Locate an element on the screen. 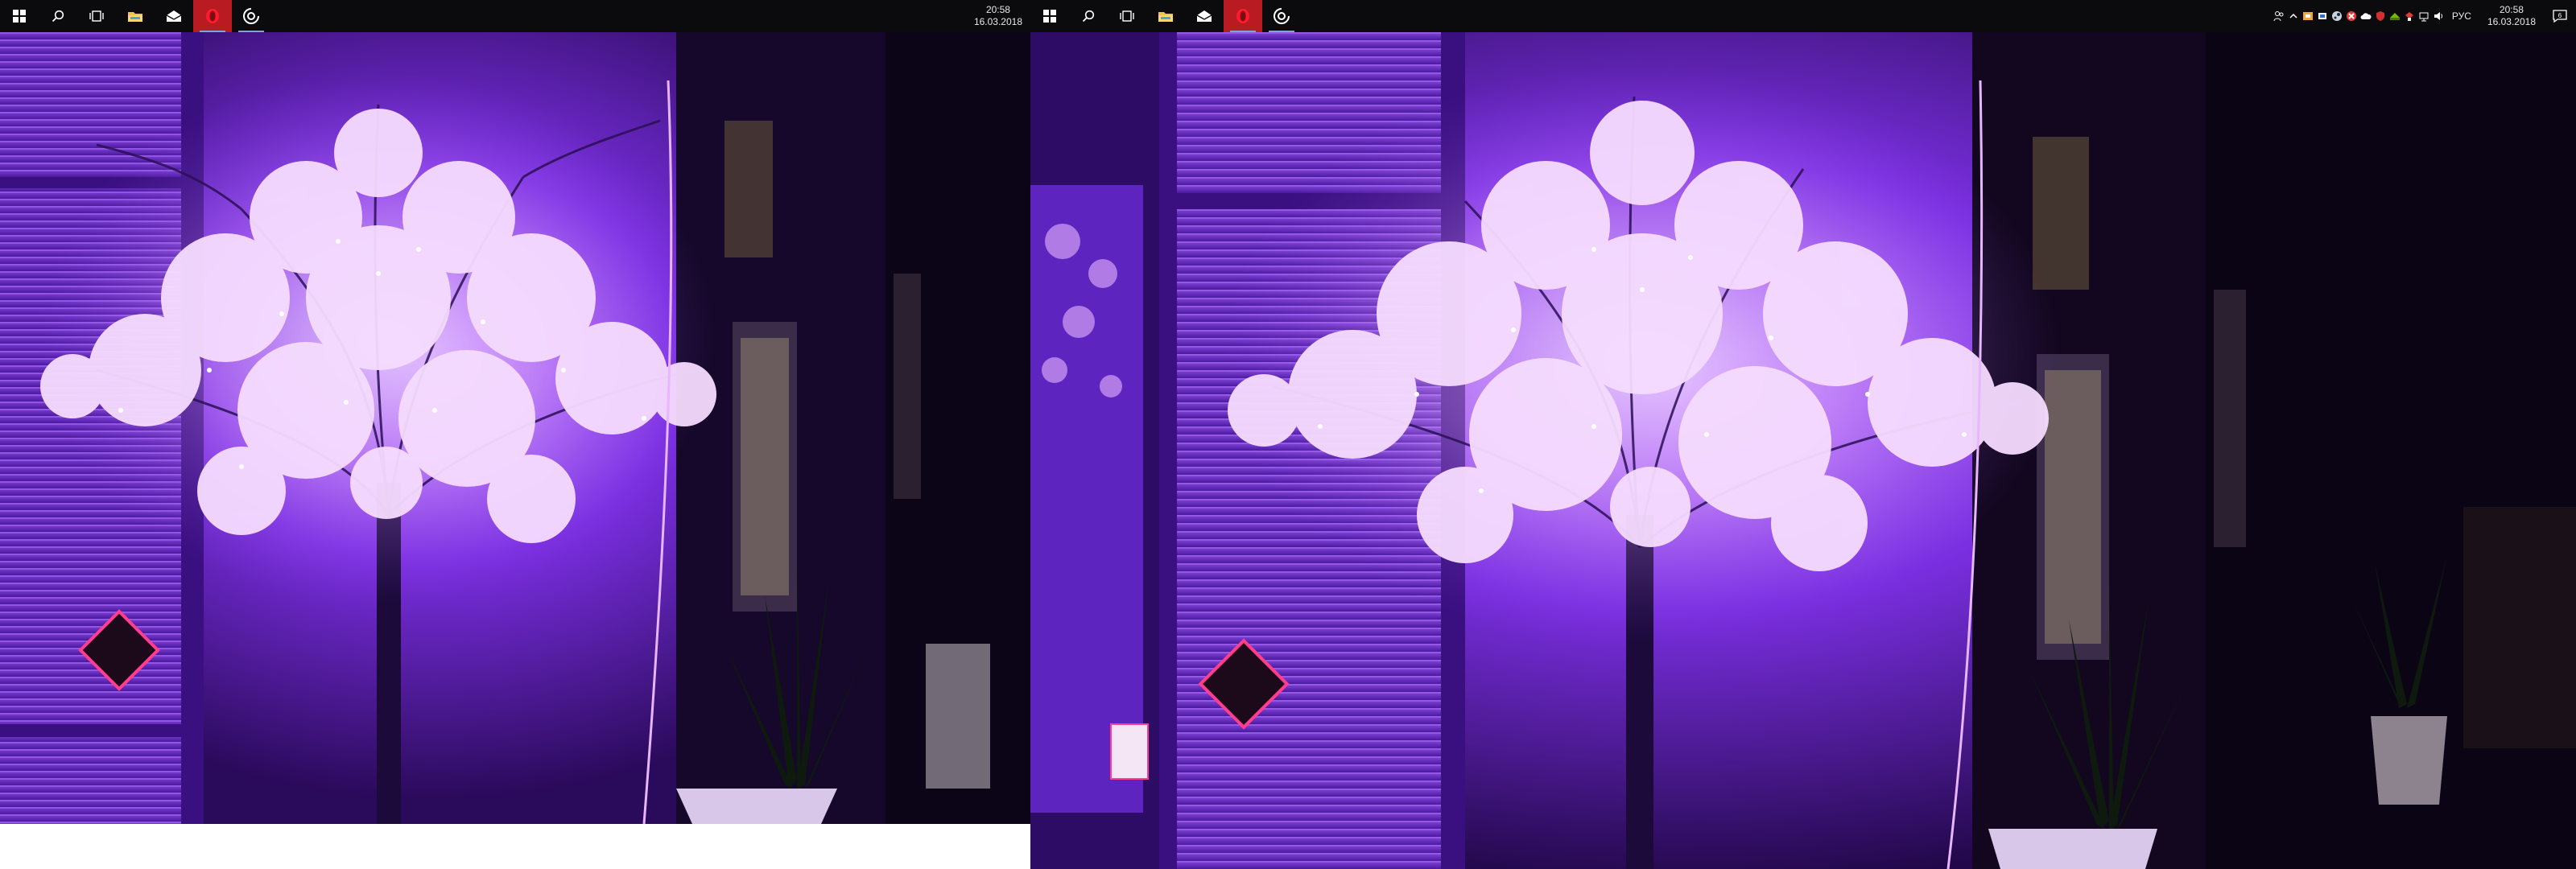 Image resolution: width=2576 pixels, height=869 pixels. volume-icon is located at coordinates (2438, 16).